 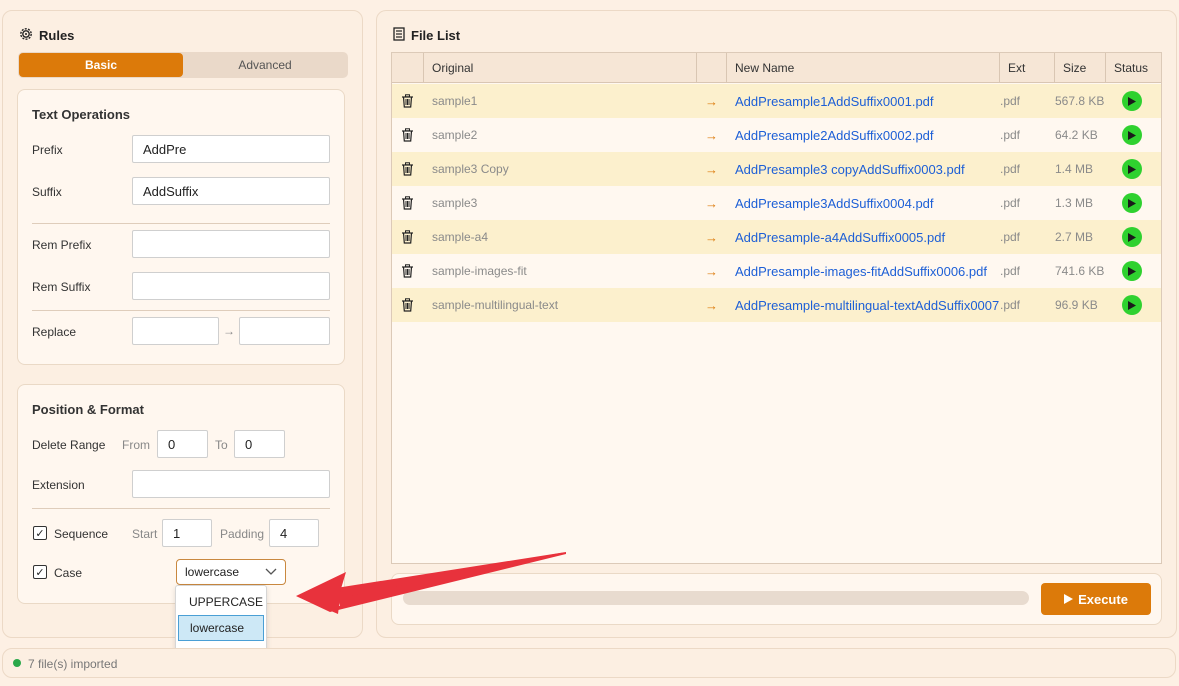 I want to click on padding-input: 4, so click(x=294, y=533).